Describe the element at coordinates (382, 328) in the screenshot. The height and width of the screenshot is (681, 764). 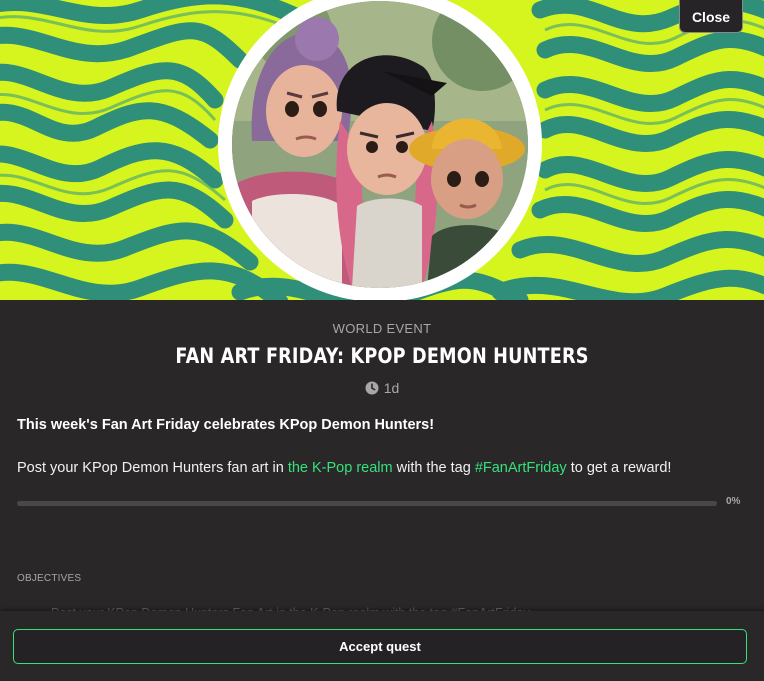
I see `event-category: WORLD EVENT` at that location.